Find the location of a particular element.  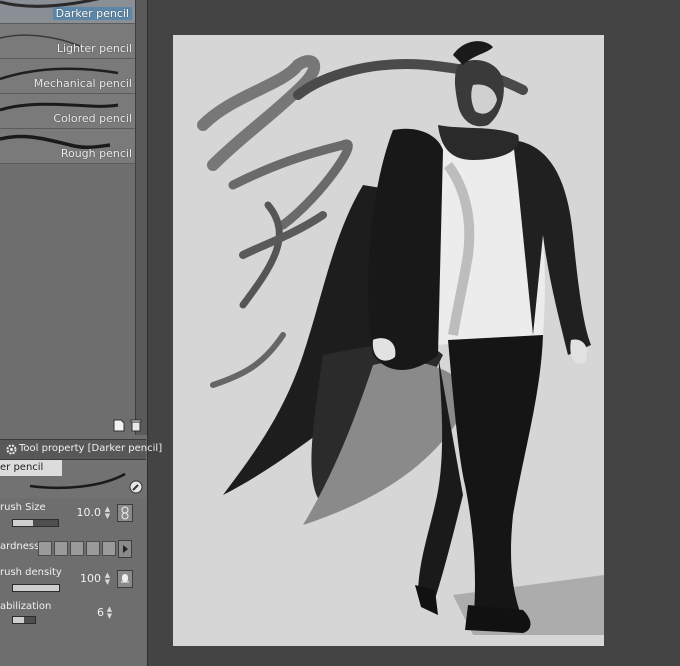

brush-label: Darker pencil is located at coordinates (92, 13).